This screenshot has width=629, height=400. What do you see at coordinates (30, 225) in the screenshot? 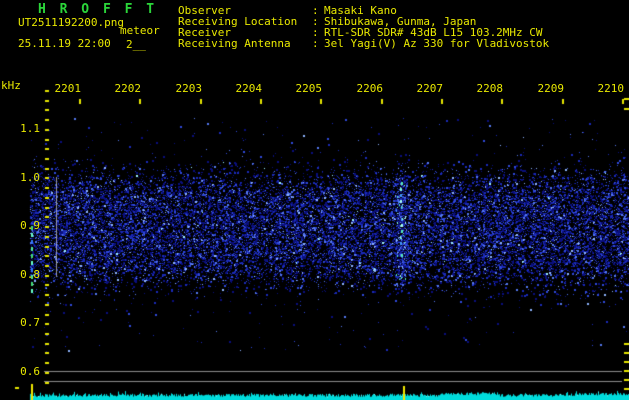
I see `freq-tick-label-0.9: 0.9` at bounding box center [30, 225].